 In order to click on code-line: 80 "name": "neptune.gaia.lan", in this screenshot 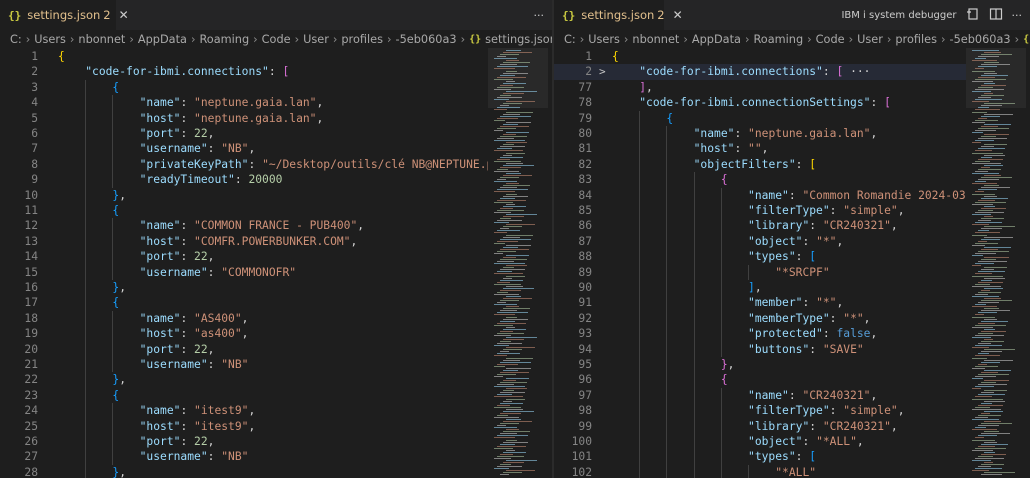, I will do `click(760, 133)`.